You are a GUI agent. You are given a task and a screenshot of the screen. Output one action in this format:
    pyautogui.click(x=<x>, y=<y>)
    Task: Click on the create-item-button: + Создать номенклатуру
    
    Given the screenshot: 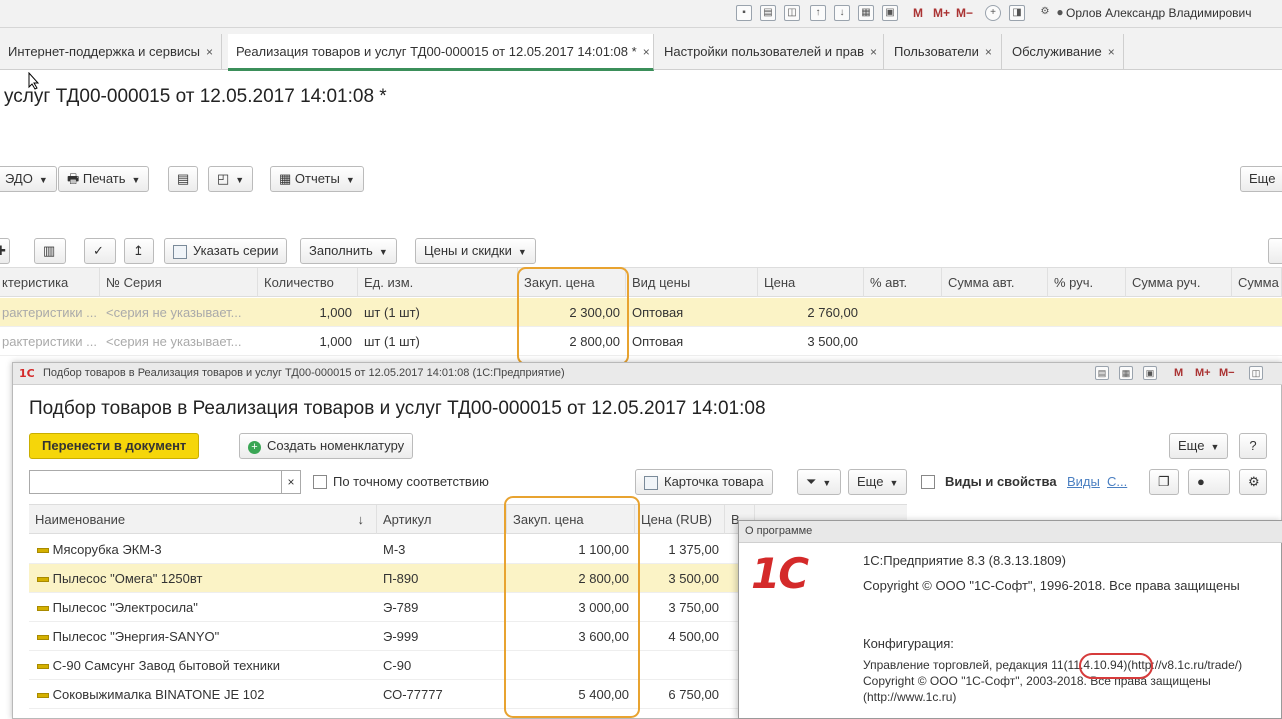 What is the action you would take?
    pyautogui.click(x=326, y=446)
    